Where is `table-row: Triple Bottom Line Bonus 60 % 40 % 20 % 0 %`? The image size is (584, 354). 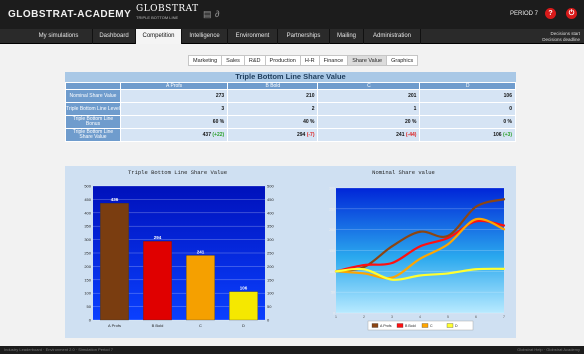
table-row: Triple Bottom Line Bonus 60 % 40 % 20 % 0 % is located at coordinates (290, 122).